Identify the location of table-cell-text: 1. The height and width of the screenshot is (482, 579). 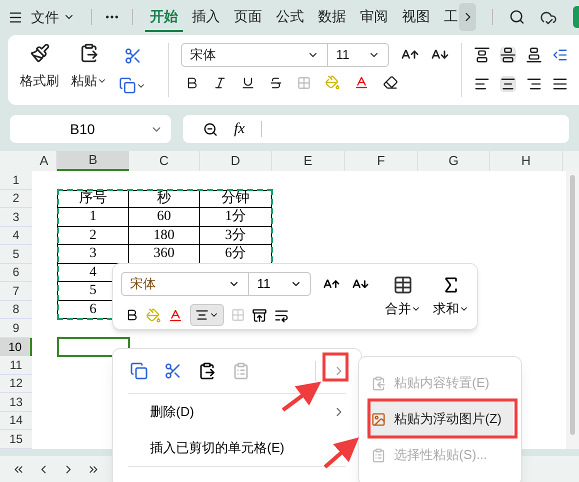
(93, 217).